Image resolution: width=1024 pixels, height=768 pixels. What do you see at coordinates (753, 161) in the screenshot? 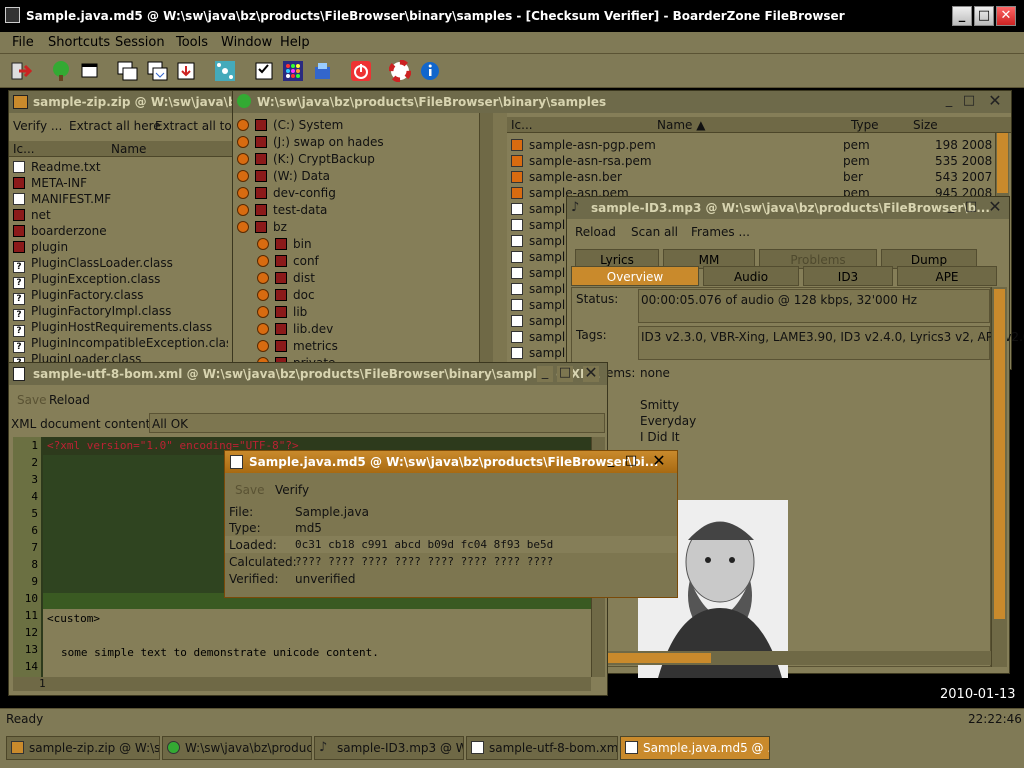
I see `file-row: sample-asn-rsa.pem pem 535 2008` at bounding box center [753, 161].